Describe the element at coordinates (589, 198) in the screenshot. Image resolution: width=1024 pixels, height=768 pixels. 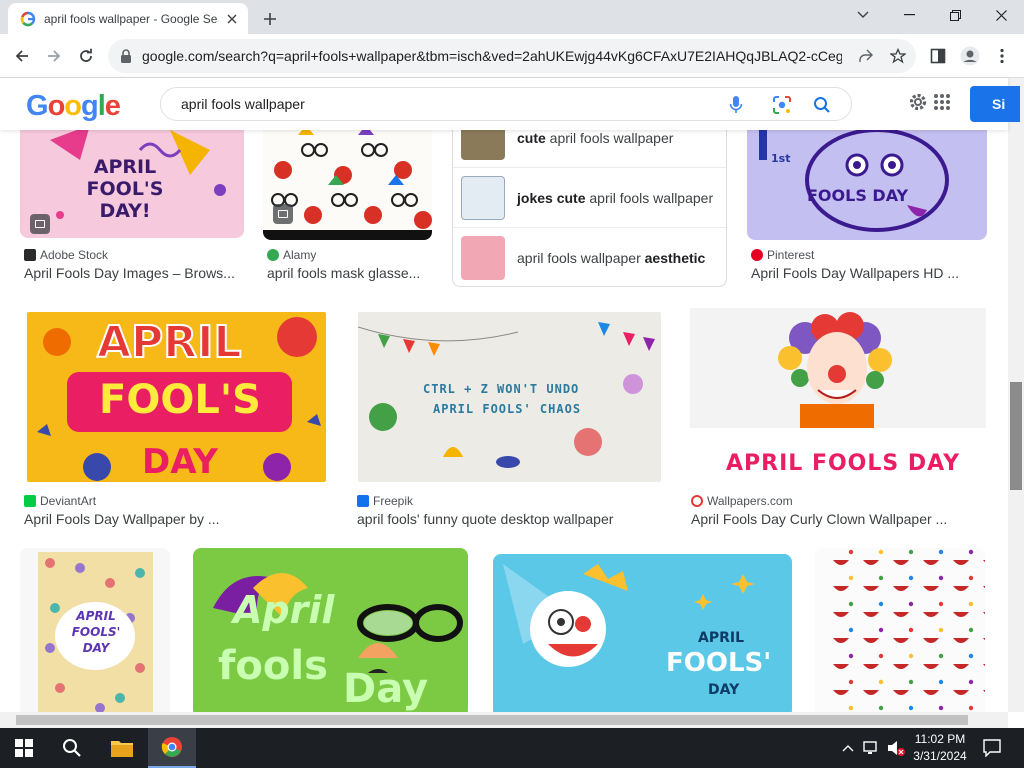
I see `related-search-item: jokes cute april fools wallpaper` at that location.